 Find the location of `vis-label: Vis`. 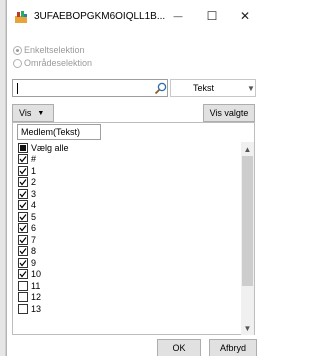

vis-label: Vis is located at coordinates (25, 113).